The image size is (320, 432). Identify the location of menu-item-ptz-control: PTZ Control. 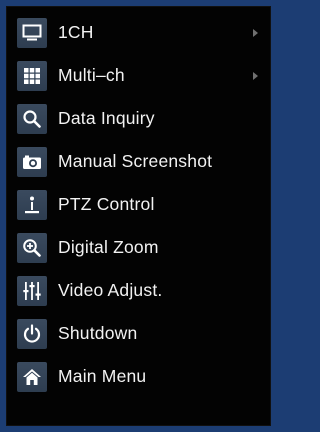
(138, 204).